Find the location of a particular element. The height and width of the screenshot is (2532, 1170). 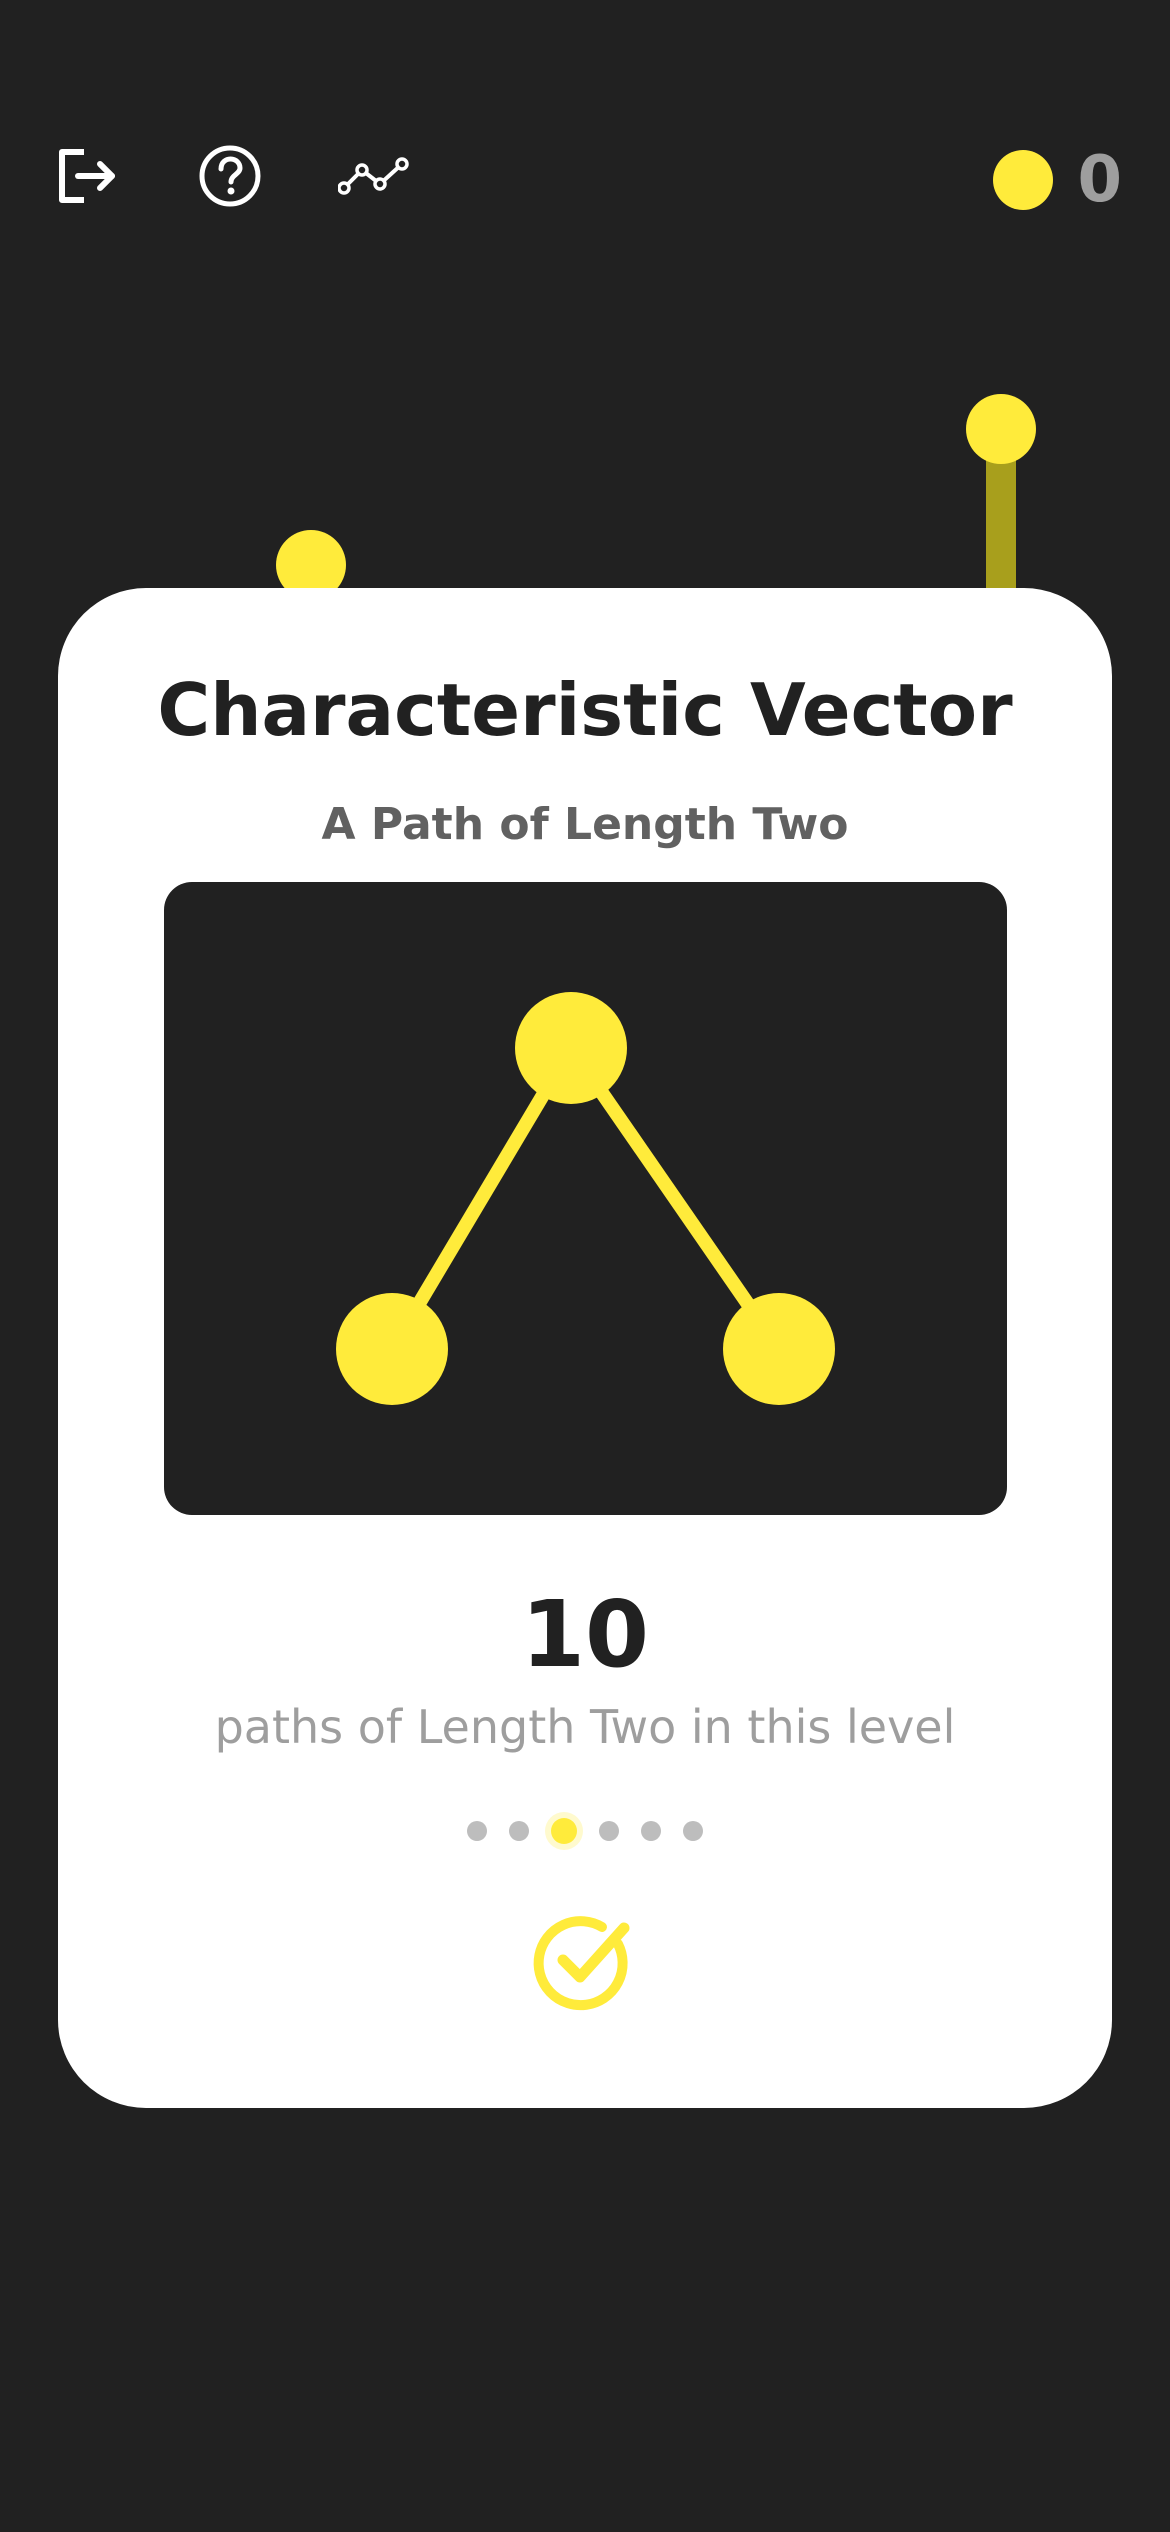

check-circle-icon is located at coordinates (581, 1963).